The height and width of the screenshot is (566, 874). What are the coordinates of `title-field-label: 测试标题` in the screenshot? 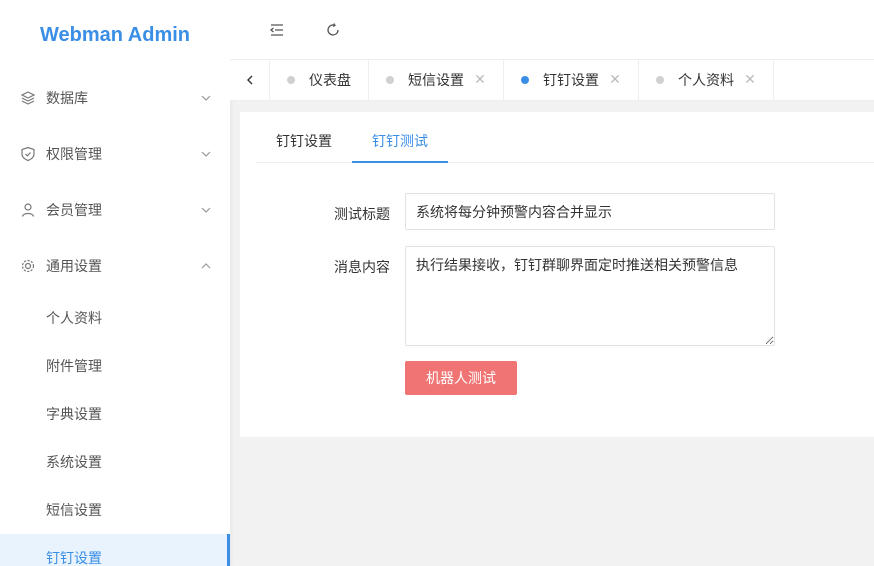 It's located at (362, 215).